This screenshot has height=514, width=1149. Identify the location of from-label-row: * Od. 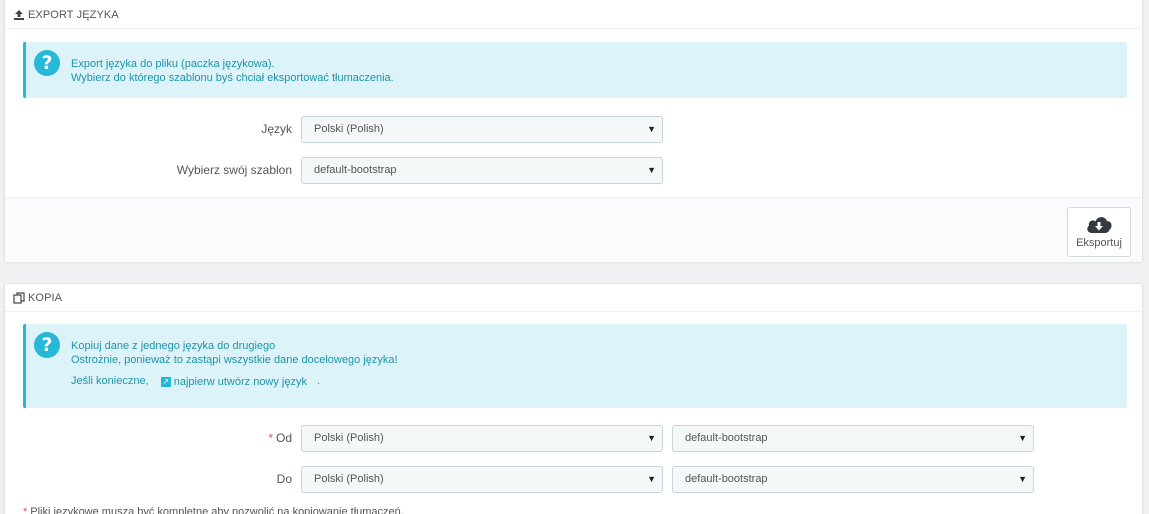
(248, 438).